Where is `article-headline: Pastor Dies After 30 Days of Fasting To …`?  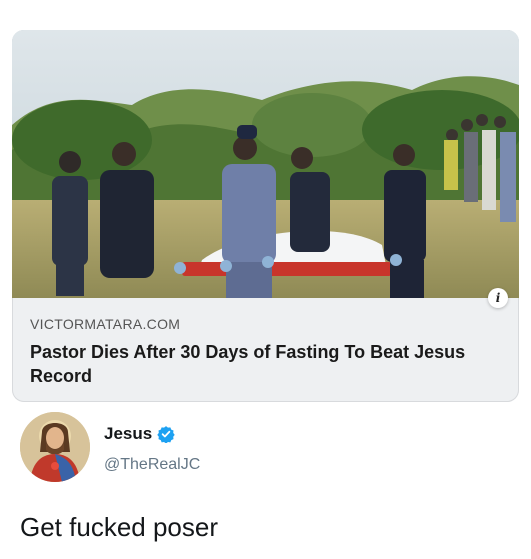 article-headline: Pastor Dies After 30 Days of Fasting To … is located at coordinates (265, 364).